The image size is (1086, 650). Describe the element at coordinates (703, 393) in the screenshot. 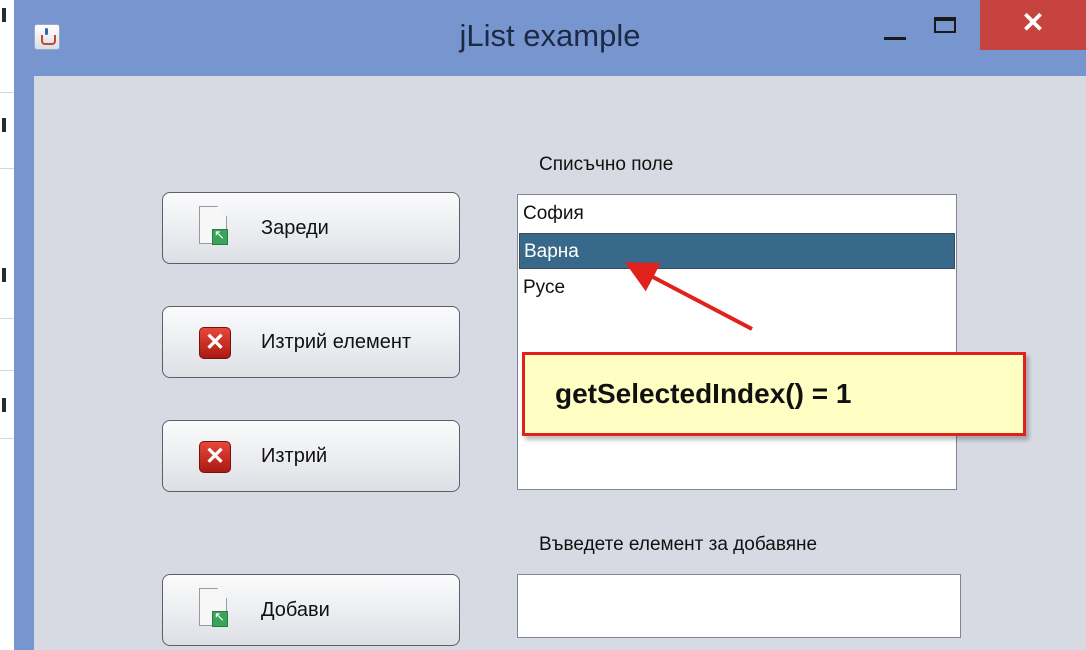

I see `annotation-text: getSelectedIndex() = 1` at that location.